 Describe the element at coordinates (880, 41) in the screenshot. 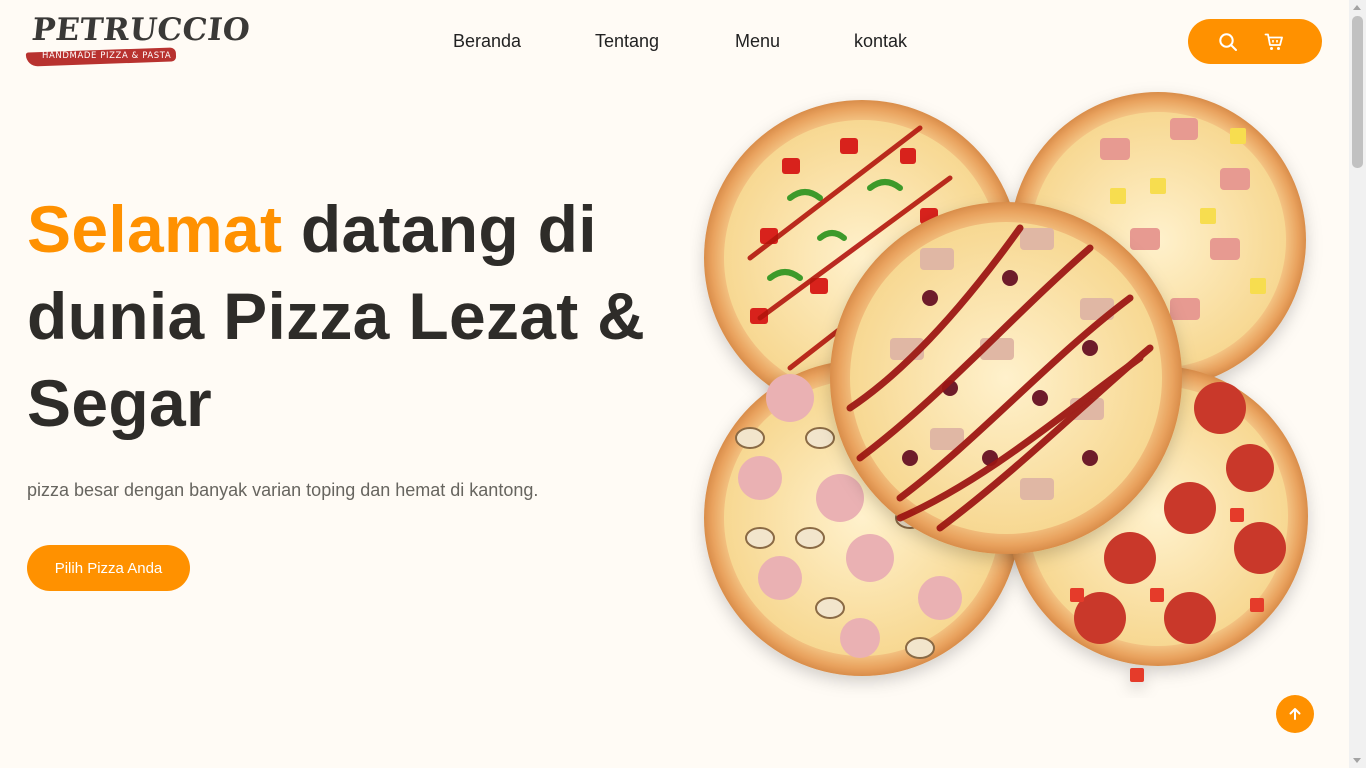

I see `nav-item-kontak: kontak` at that location.